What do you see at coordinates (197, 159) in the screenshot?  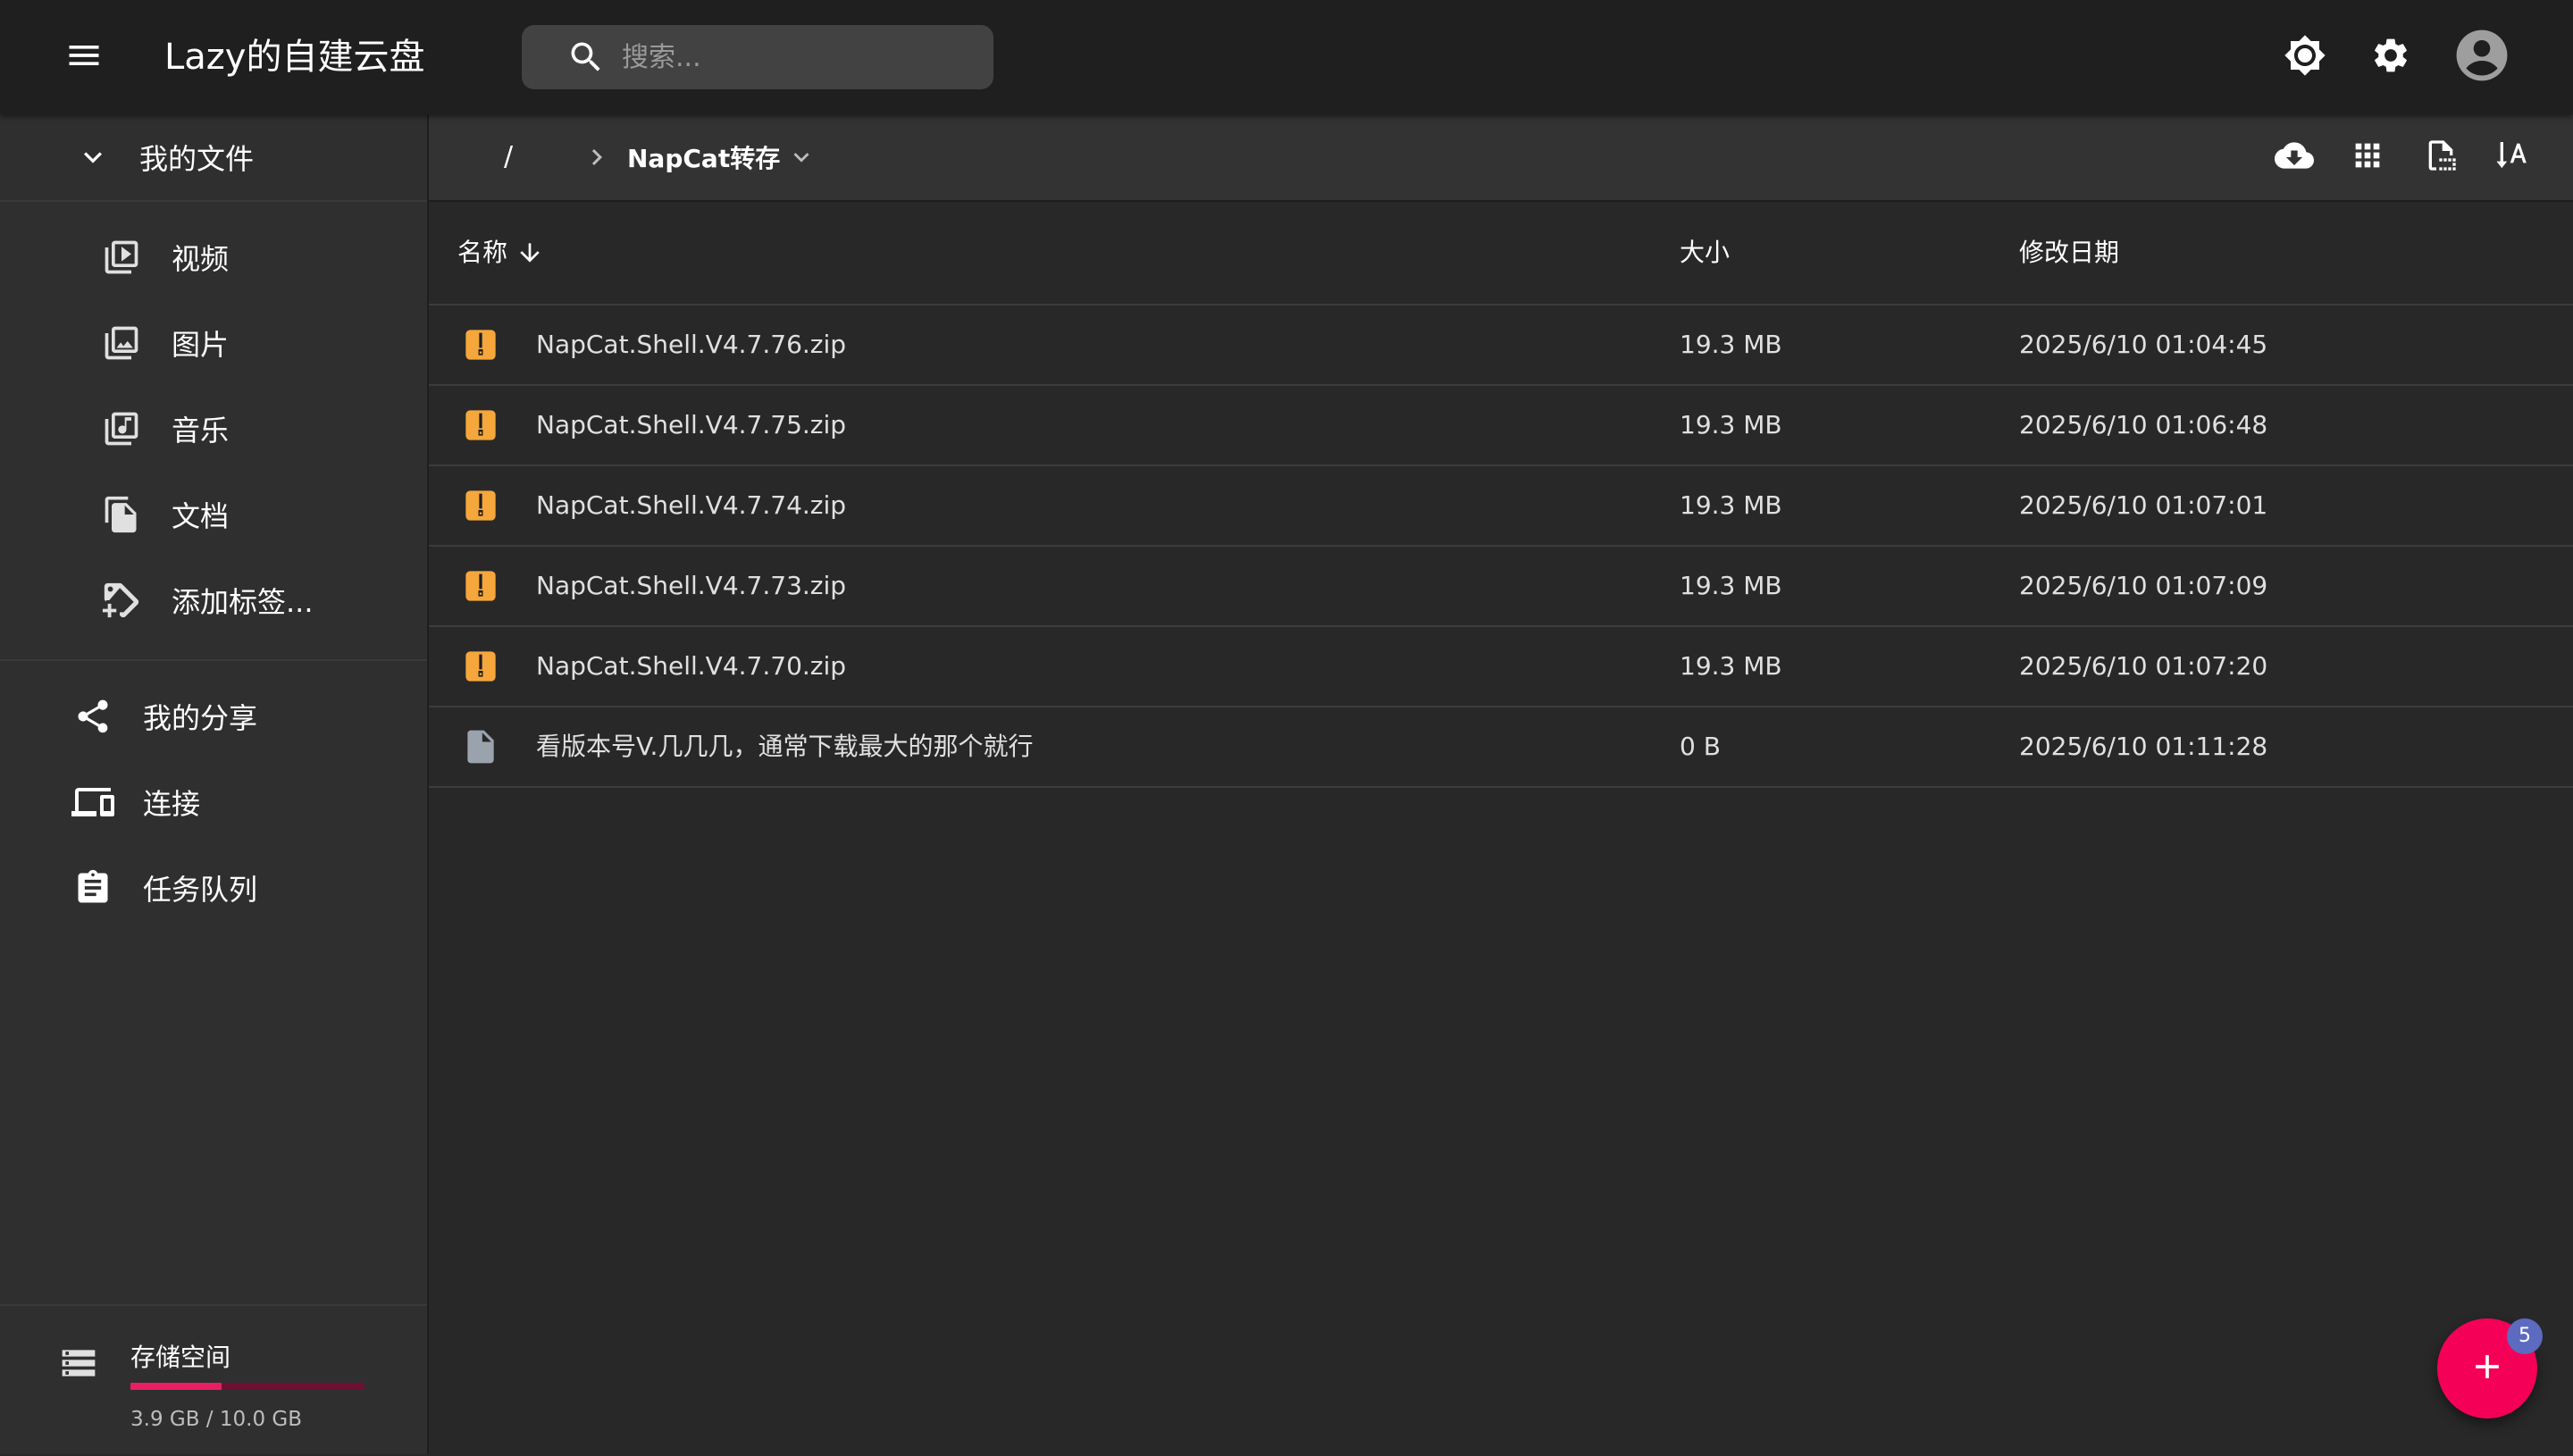 I see `sidebar-header-label: 我的文件` at bounding box center [197, 159].